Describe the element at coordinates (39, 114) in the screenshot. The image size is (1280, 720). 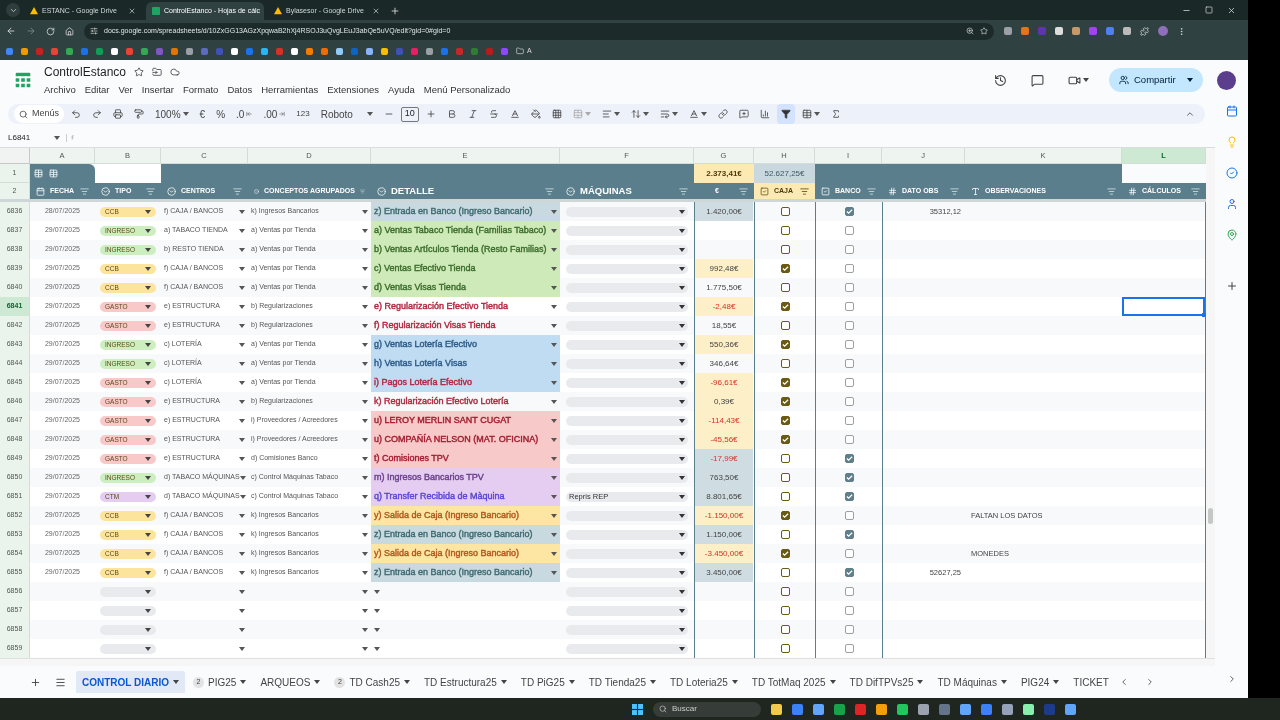
I see `menu-search-field: Menús` at that location.